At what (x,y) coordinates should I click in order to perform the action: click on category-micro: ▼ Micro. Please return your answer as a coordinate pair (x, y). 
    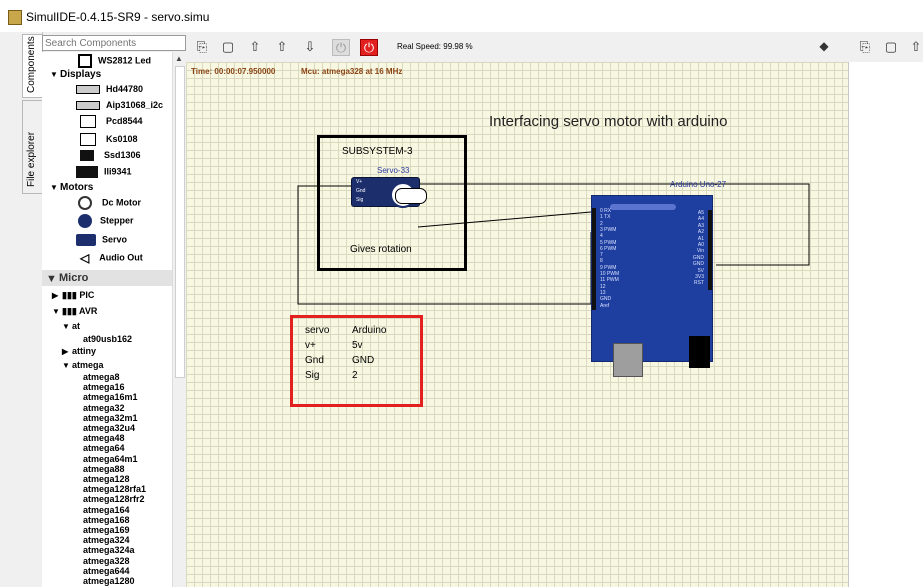
    Looking at the image, I should click on (107, 278).